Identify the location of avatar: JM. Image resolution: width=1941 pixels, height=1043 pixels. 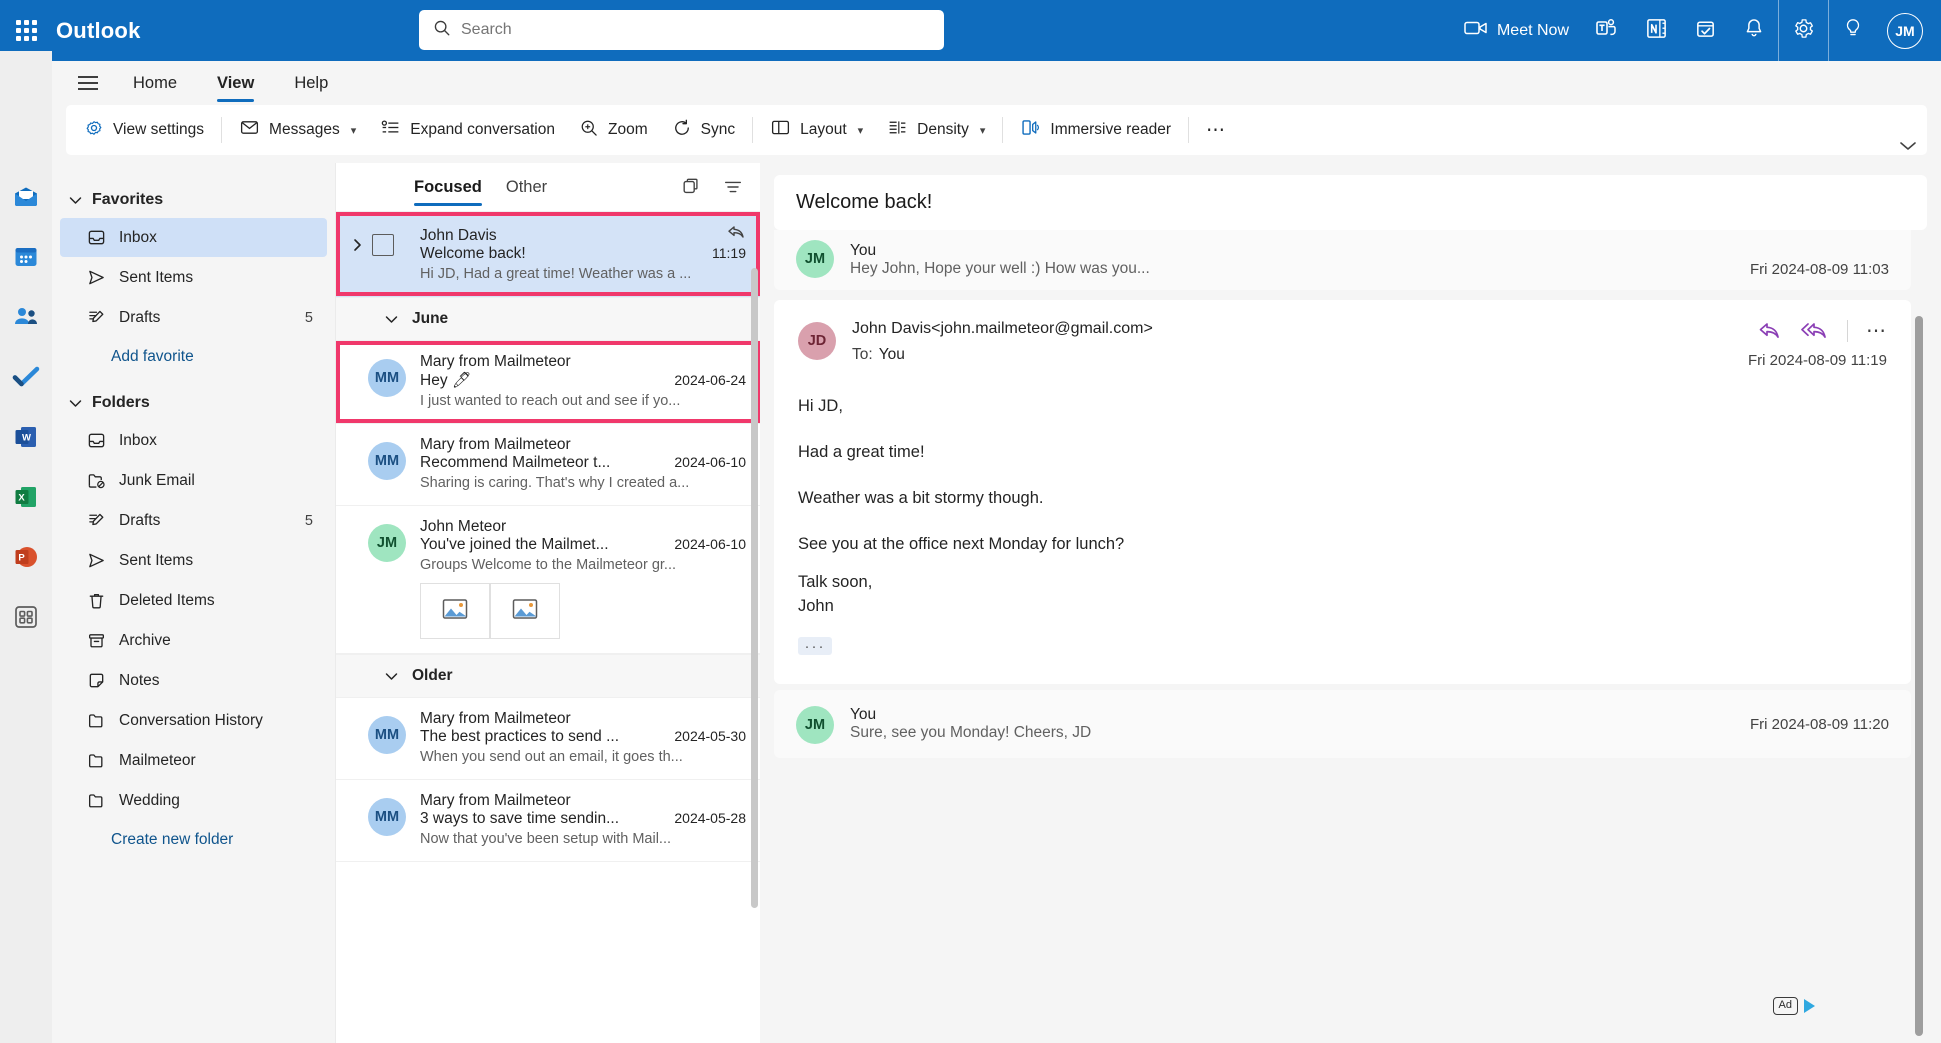
(387, 543).